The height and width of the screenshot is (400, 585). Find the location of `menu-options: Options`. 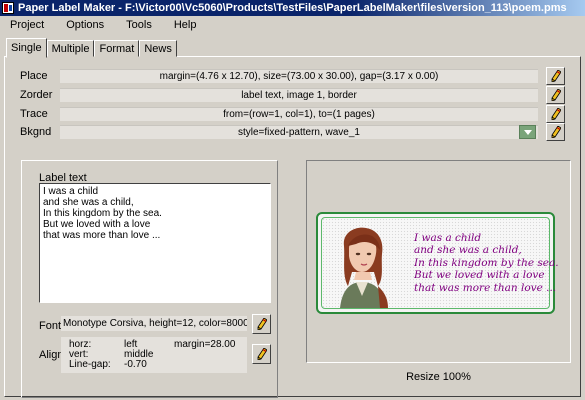

menu-options: Options is located at coordinates (85, 25).